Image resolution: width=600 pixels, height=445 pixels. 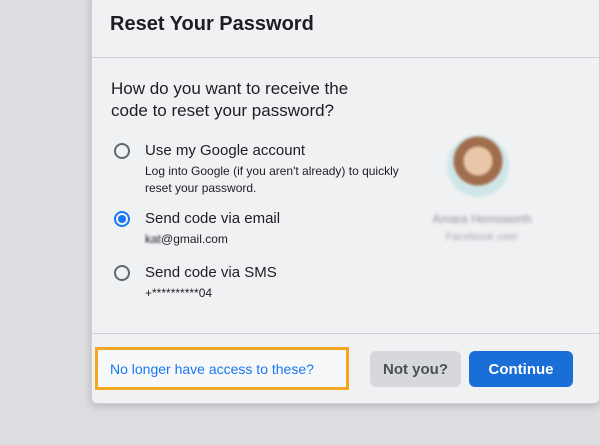 What do you see at coordinates (194, 239) in the screenshot?
I see `email-domain: @gmail.com` at bounding box center [194, 239].